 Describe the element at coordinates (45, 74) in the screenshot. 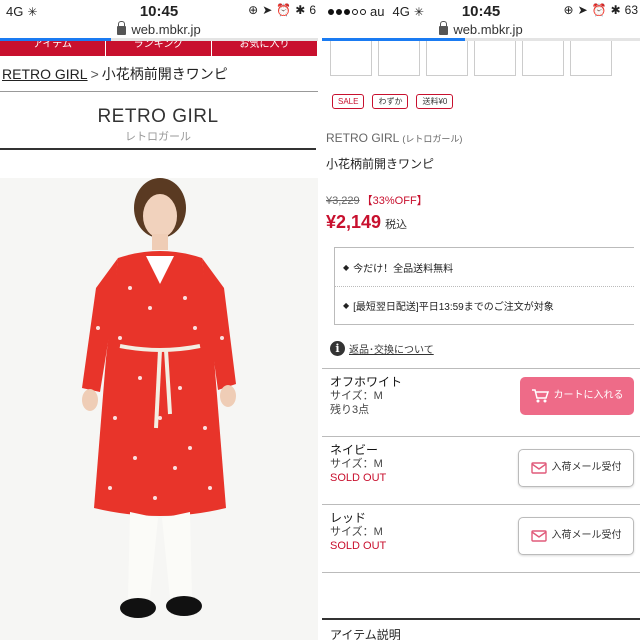

I see `breadcrumb-brand-link: RETRO GIRL` at that location.